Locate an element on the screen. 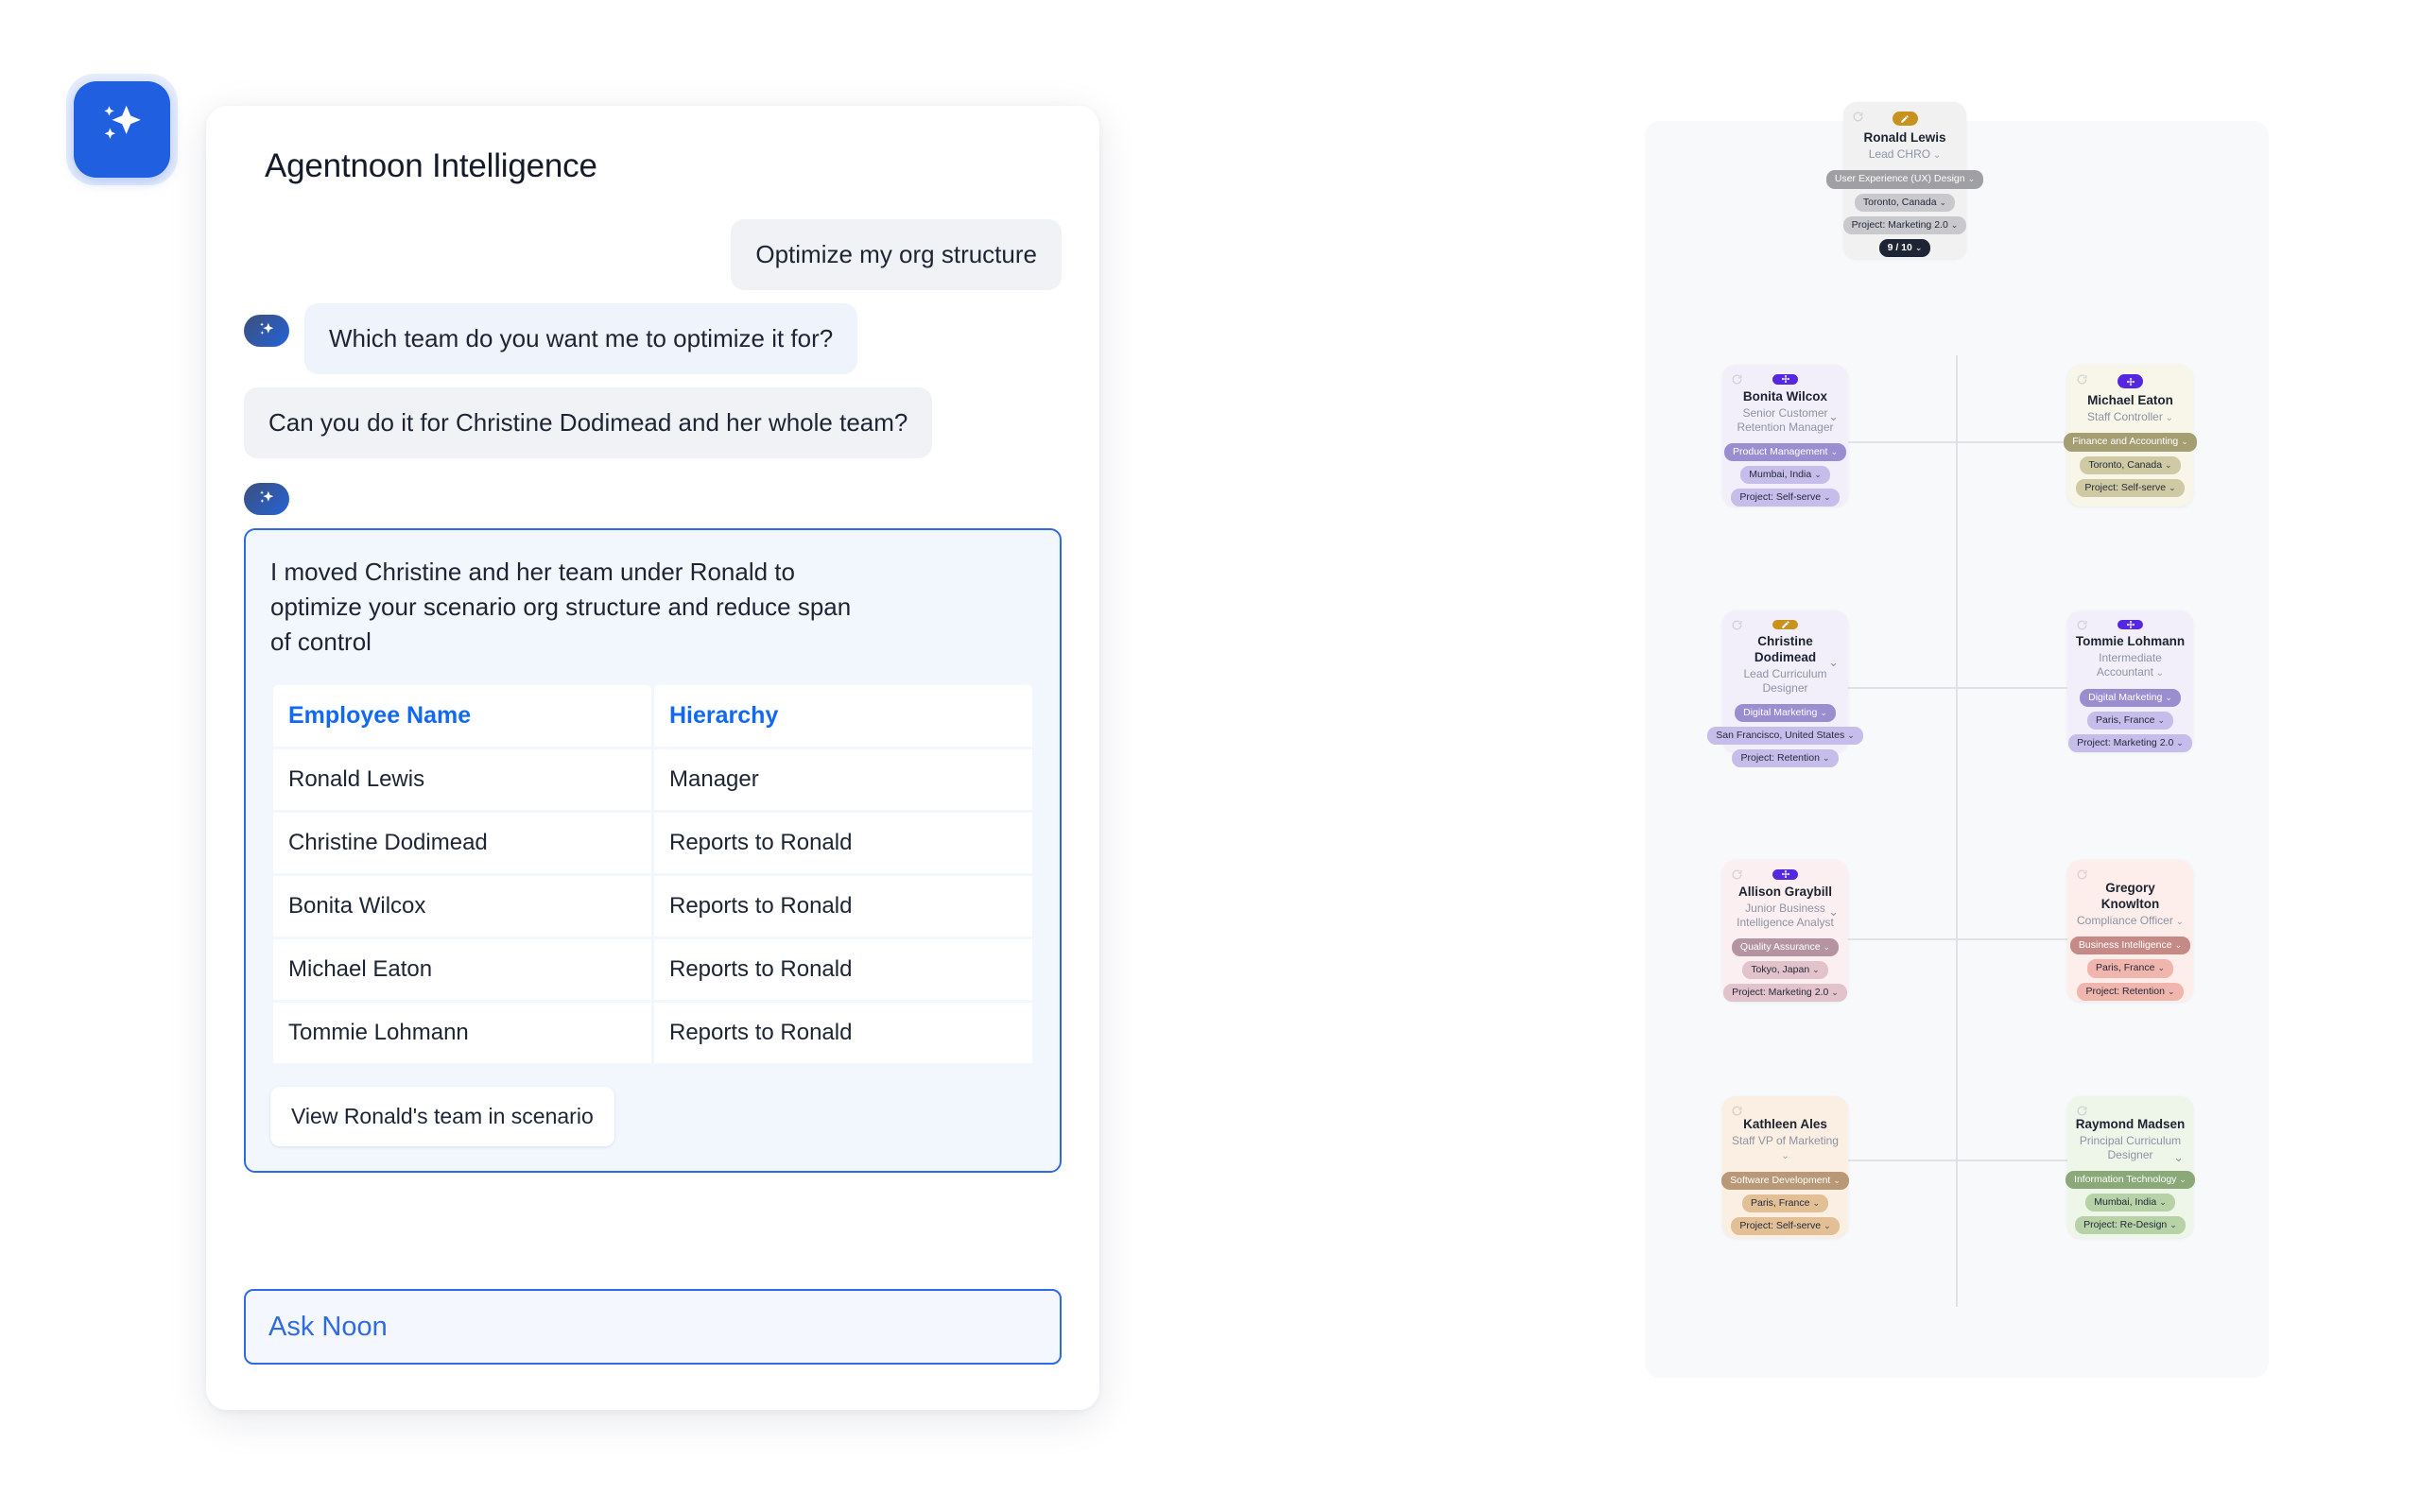 Image resolution: width=2420 pixels, height=1512 pixels. node-name: Ronald Lewis is located at coordinates (1904, 137).